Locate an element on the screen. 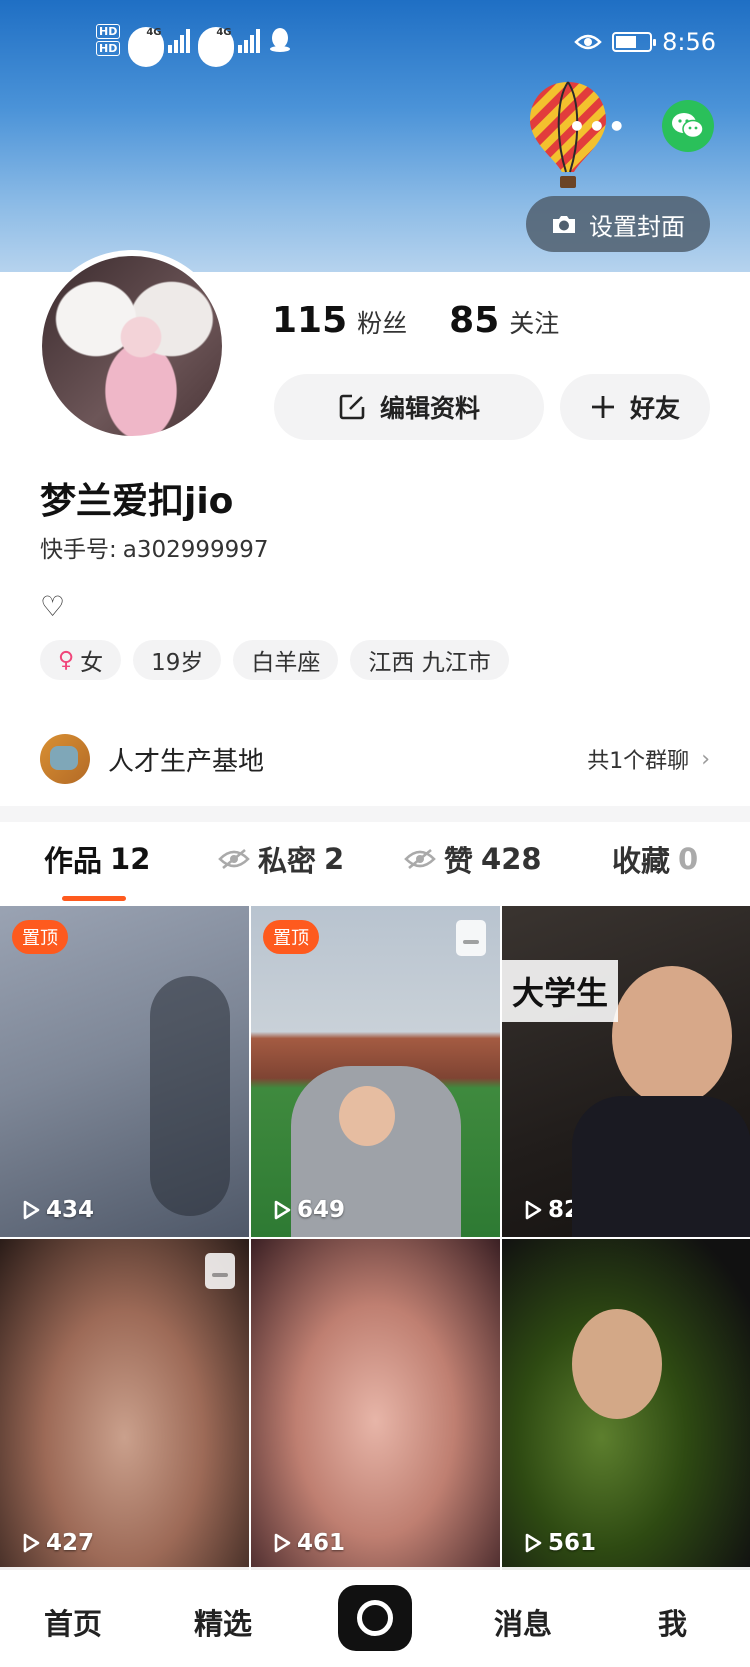  tab-likes: 赞 428 is located at coordinates (473, 859).